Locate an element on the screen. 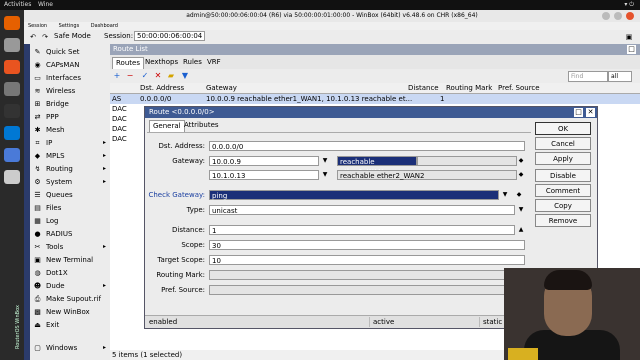 This screenshot has width=640, height=360. quick-set-icon: ✎ is located at coordinates (37, 52).